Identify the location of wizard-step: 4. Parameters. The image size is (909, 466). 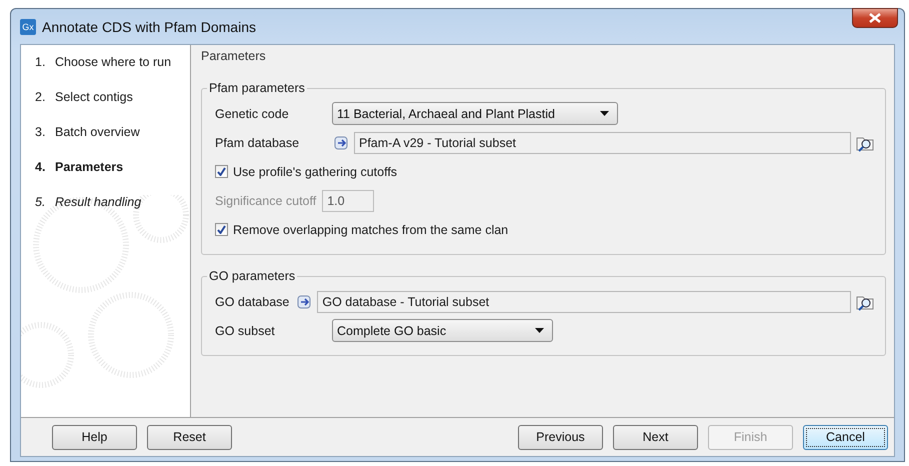
(112, 177).